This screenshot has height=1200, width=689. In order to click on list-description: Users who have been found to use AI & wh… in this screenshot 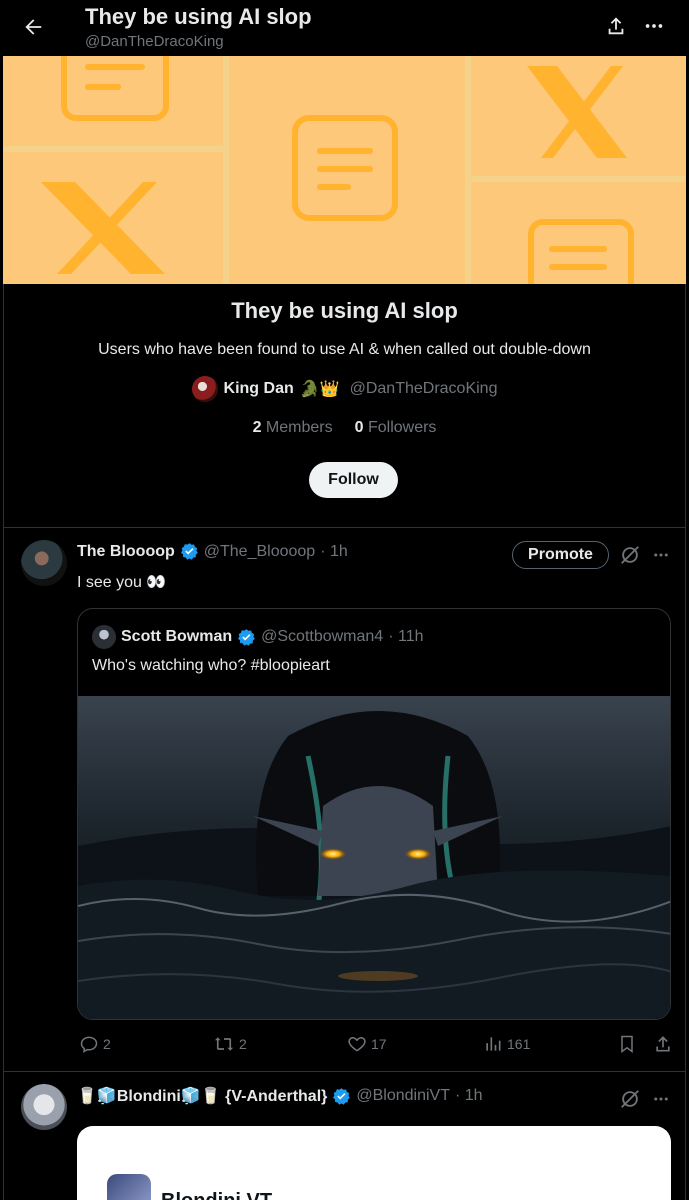, I will do `click(344, 349)`.